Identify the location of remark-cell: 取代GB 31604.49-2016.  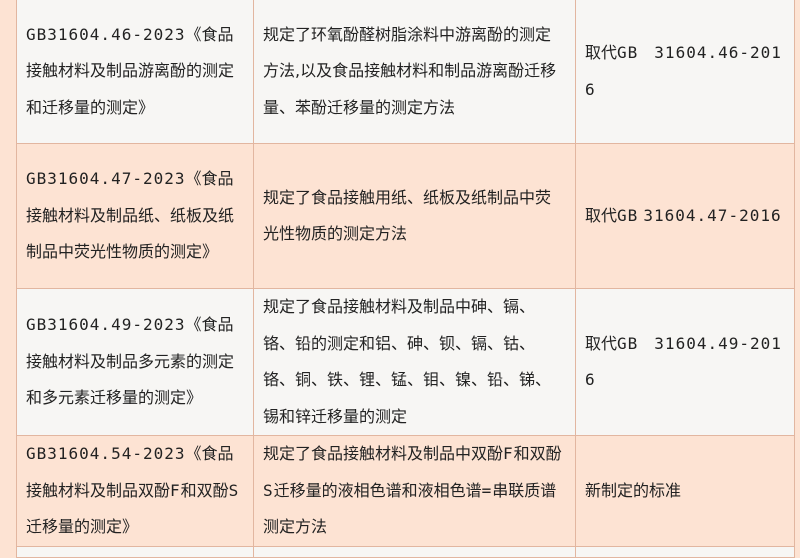
(685, 362).